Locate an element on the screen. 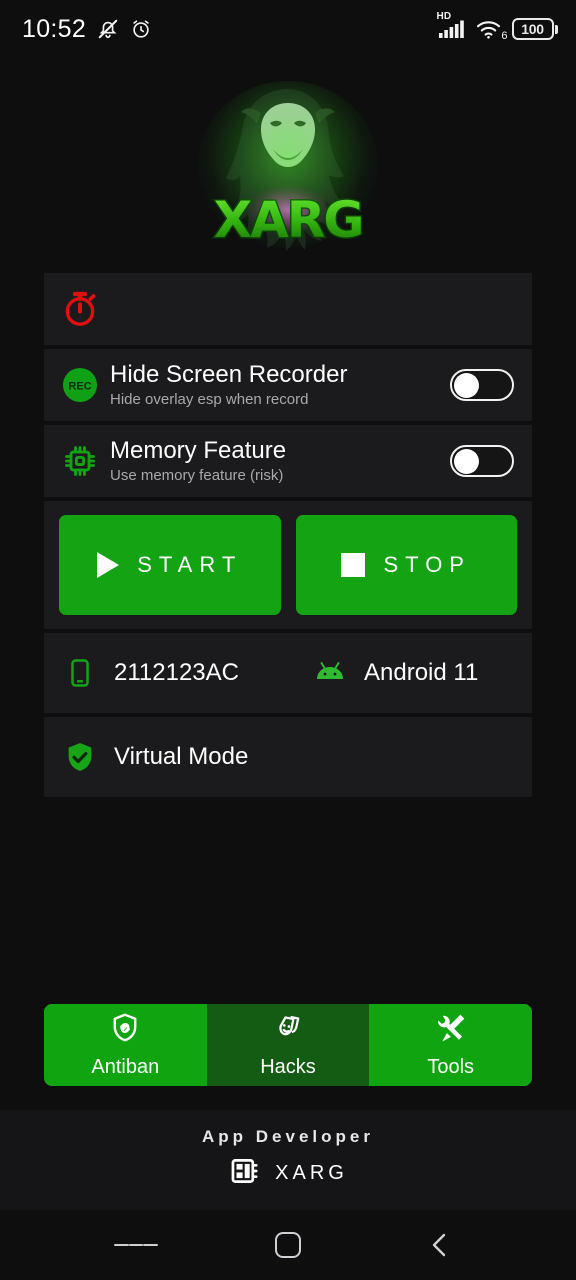 This screenshot has width=576, height=1280. shield-check-icon is located at coordinates (80, 757).